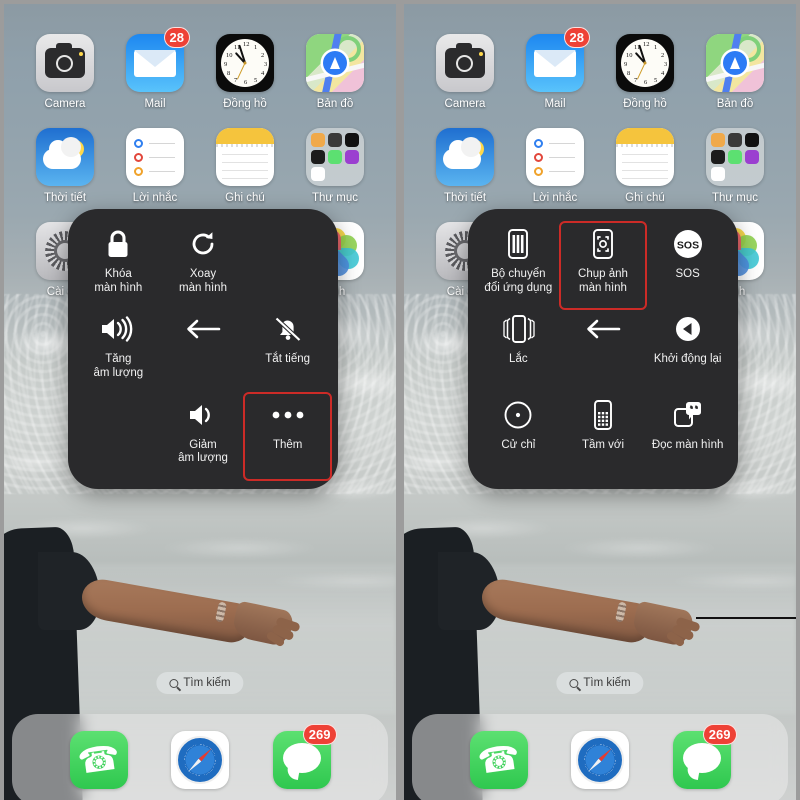 The image size is (800, 800). I want to click on at-item-mute: Tắt tiếng, so click(287, 350).